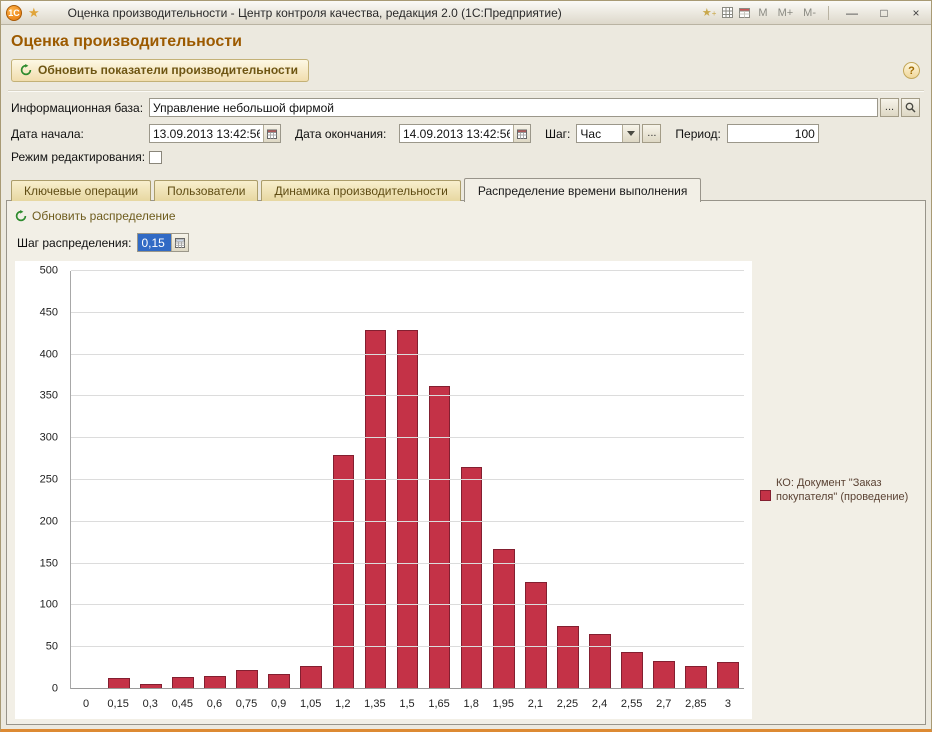 The image size is (932, 732). I want to click on calendar-icon, so click(745, 12).